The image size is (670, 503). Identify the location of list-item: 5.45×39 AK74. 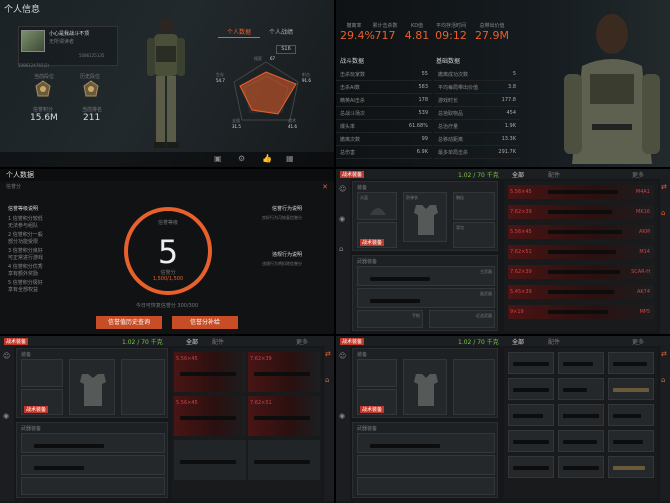
(581, 292).